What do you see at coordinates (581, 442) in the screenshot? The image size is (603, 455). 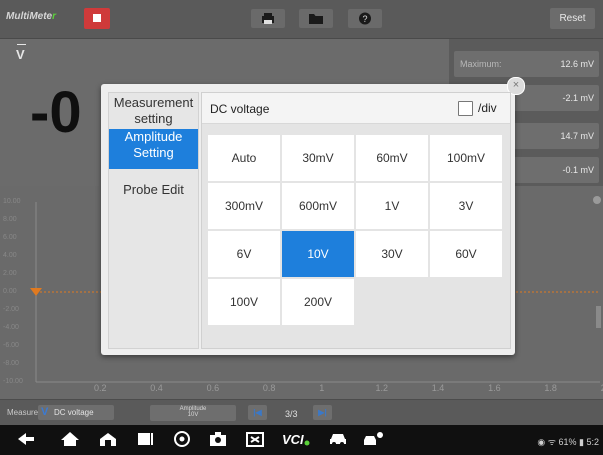 I see `battery-icon: ▮` at bounding box center [581, 442].